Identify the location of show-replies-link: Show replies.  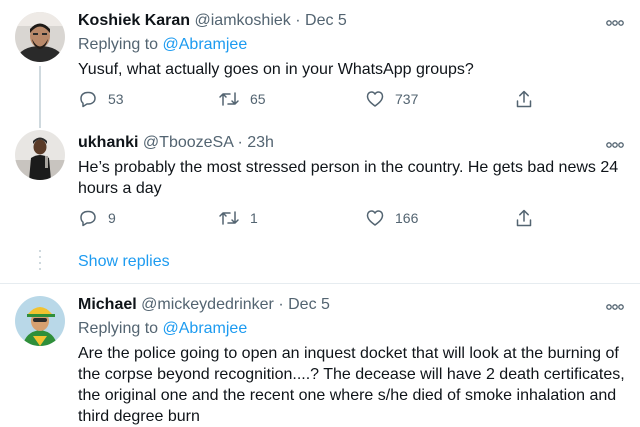
(124, 262).